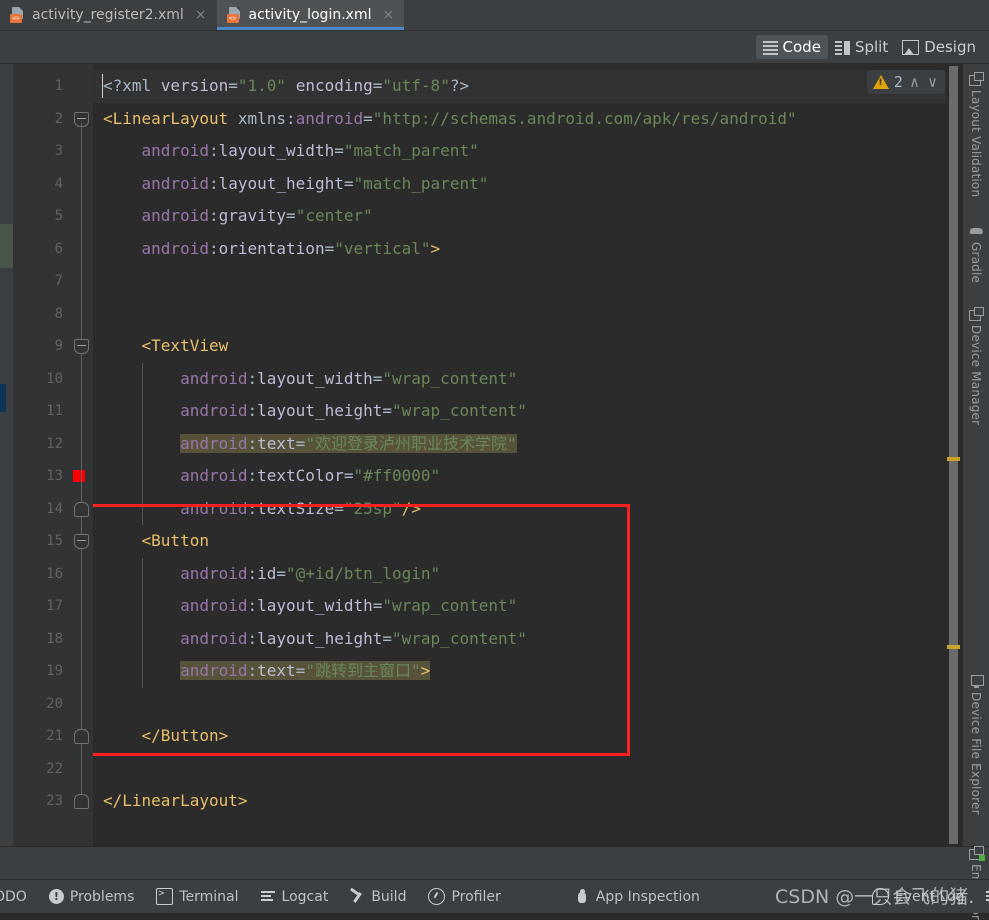  What do you see at coordinates (53, 455) in the screenshot?
I see `editor-gutter: 1 2 3 4 5 6 7 8 9 10 11 12 13 14 15 16 17 18 19 20 21 22 23` at bounding box center [53, 455].